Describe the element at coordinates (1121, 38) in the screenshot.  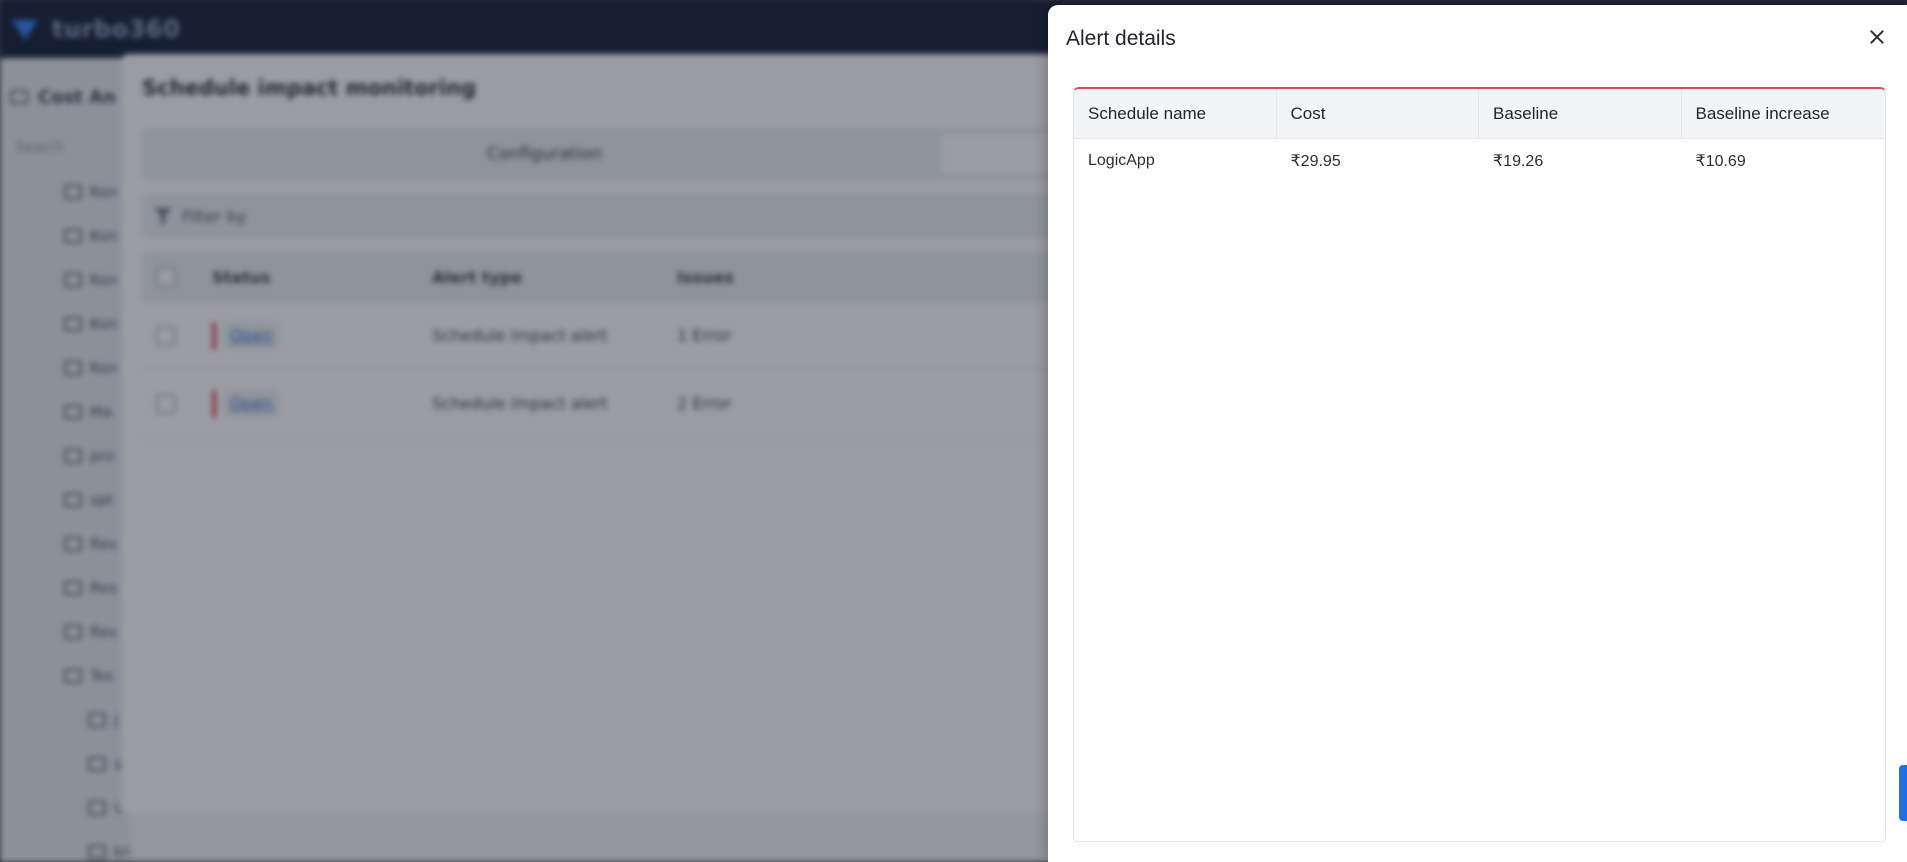
I see `drawer-title: Alert details` at that location.